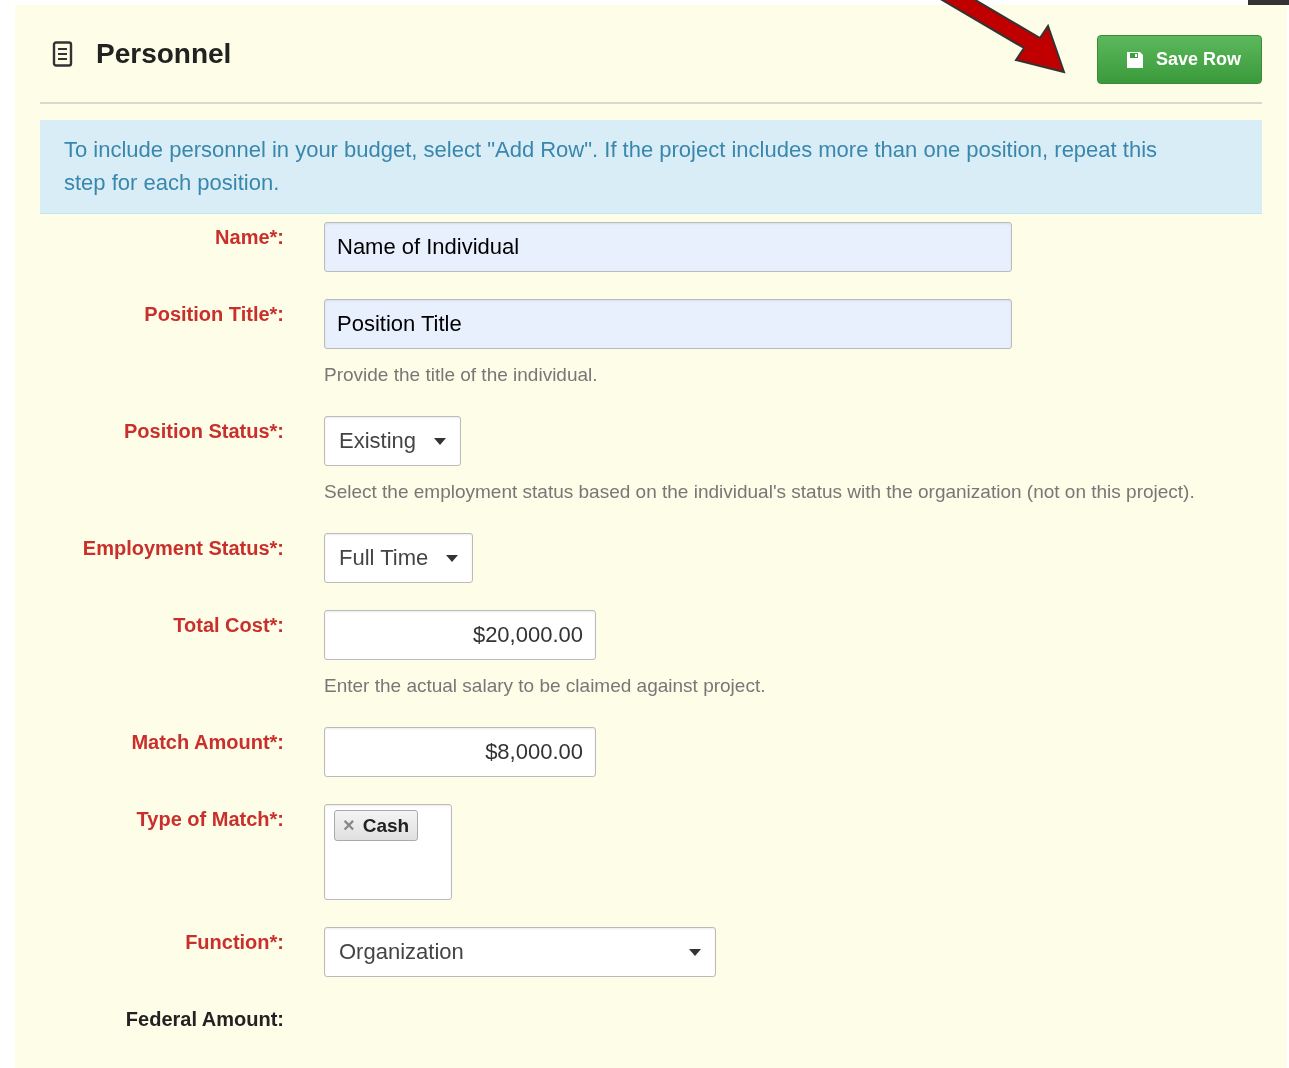 This screenshot has height=1068, width=1289. What do you see at coordinates (668, 324) in the screenshot?
I see `text-field: Position Title` at bounding box center [668, 324].